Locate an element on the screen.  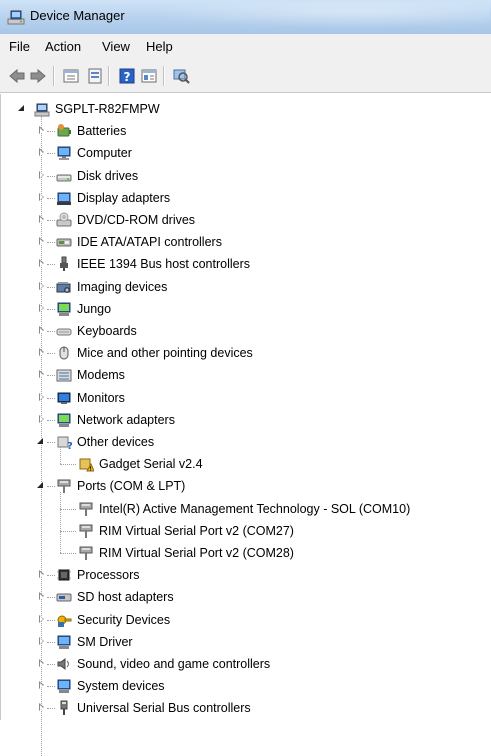
monitor-icon is located at coordinates (64, 398).